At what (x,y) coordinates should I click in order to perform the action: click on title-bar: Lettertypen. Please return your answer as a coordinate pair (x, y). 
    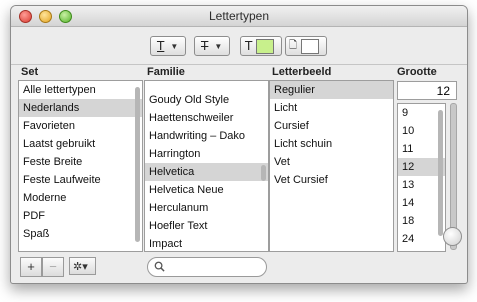
    Looking at the image, I should click on (239, 16).